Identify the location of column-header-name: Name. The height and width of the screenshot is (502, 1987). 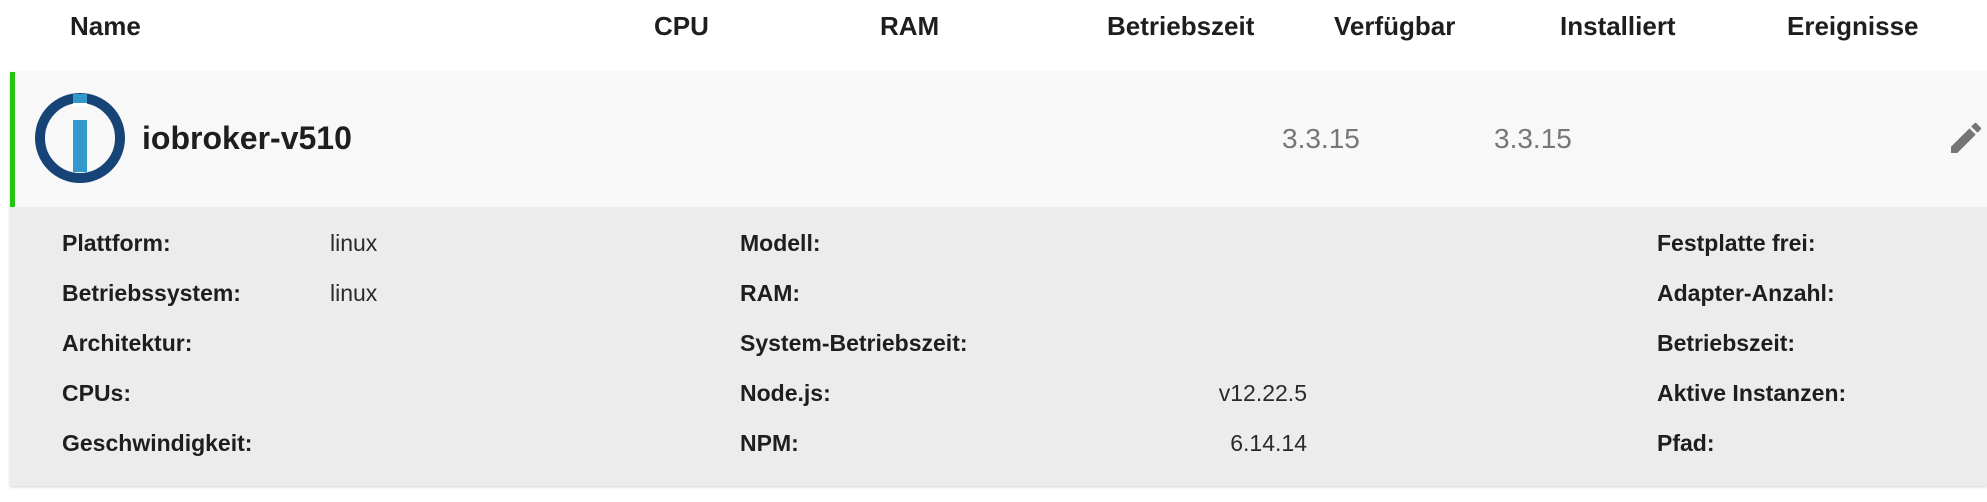
(105, 26).